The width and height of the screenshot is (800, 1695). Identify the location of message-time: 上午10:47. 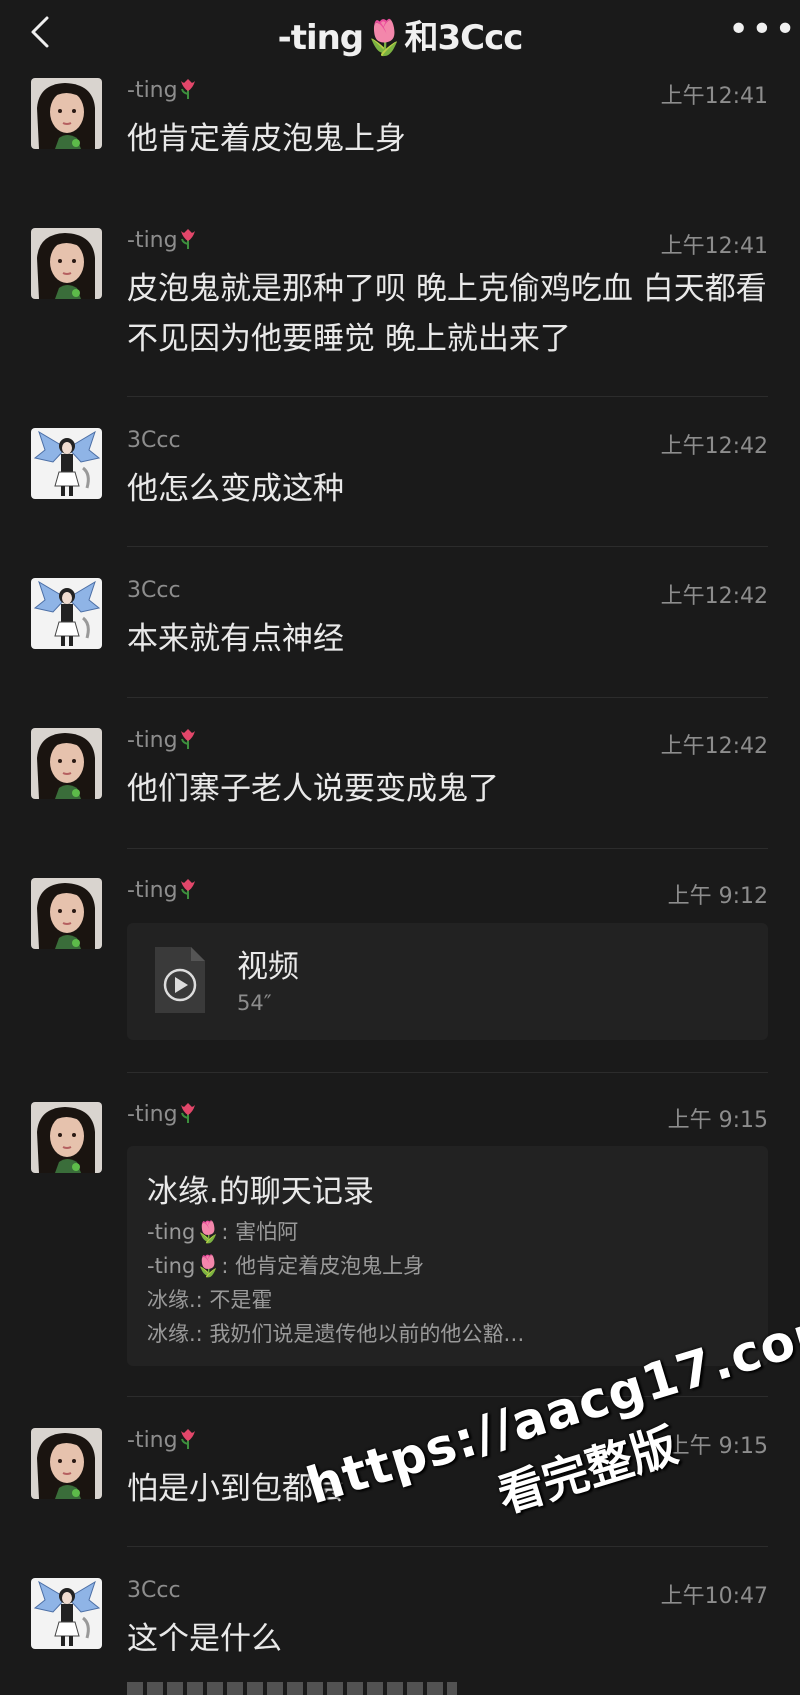
(714, 1596).